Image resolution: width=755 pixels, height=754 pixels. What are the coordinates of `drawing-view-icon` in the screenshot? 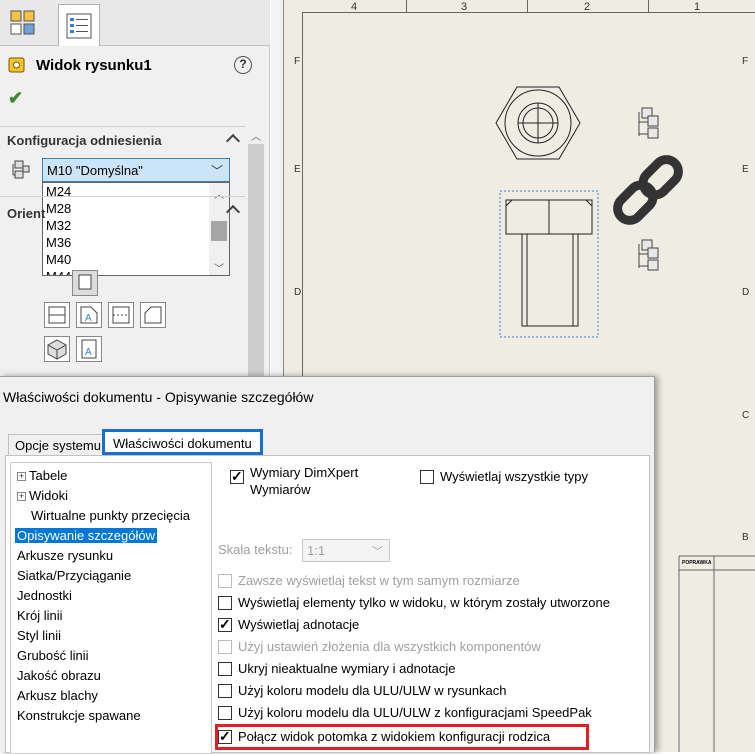 It's located at (16, 65).